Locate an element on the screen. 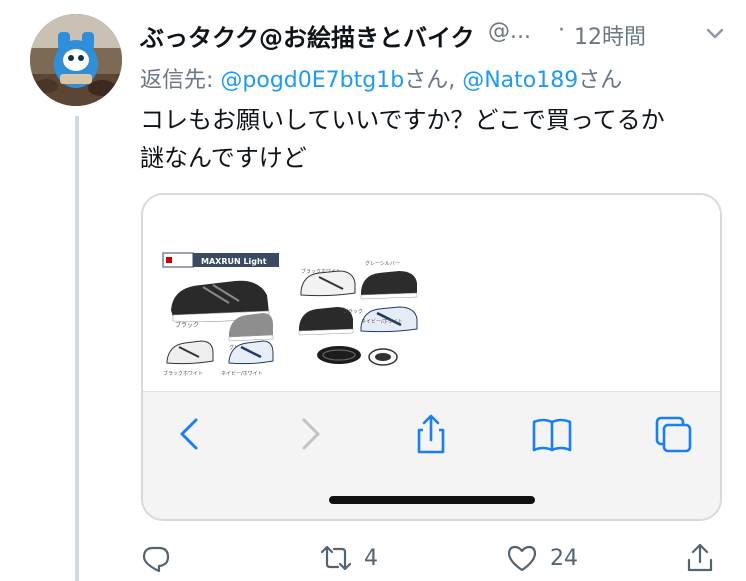 This screenshot has height=581, width=746. share-tweet-button is located at coordinates (706, 558).